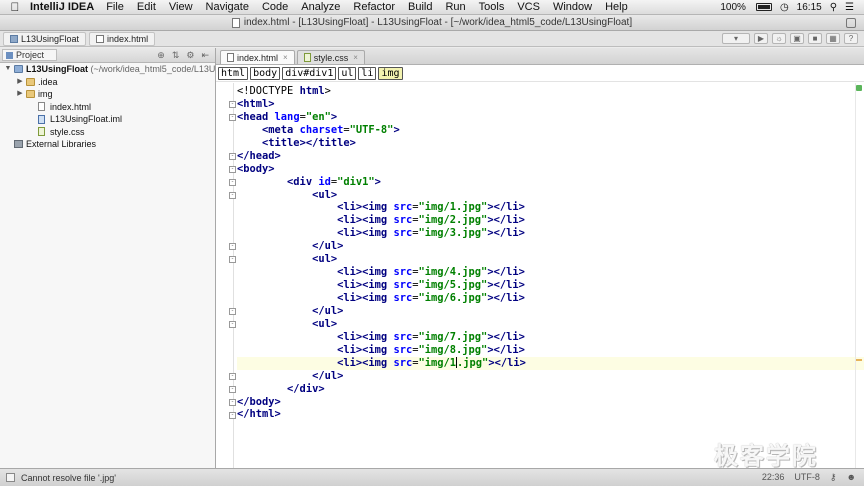 This screenshot has width=864, height=486. Describe the element at coordinates (30, 55) in the screenshot. I see `project-view-selector: Project` at that location.